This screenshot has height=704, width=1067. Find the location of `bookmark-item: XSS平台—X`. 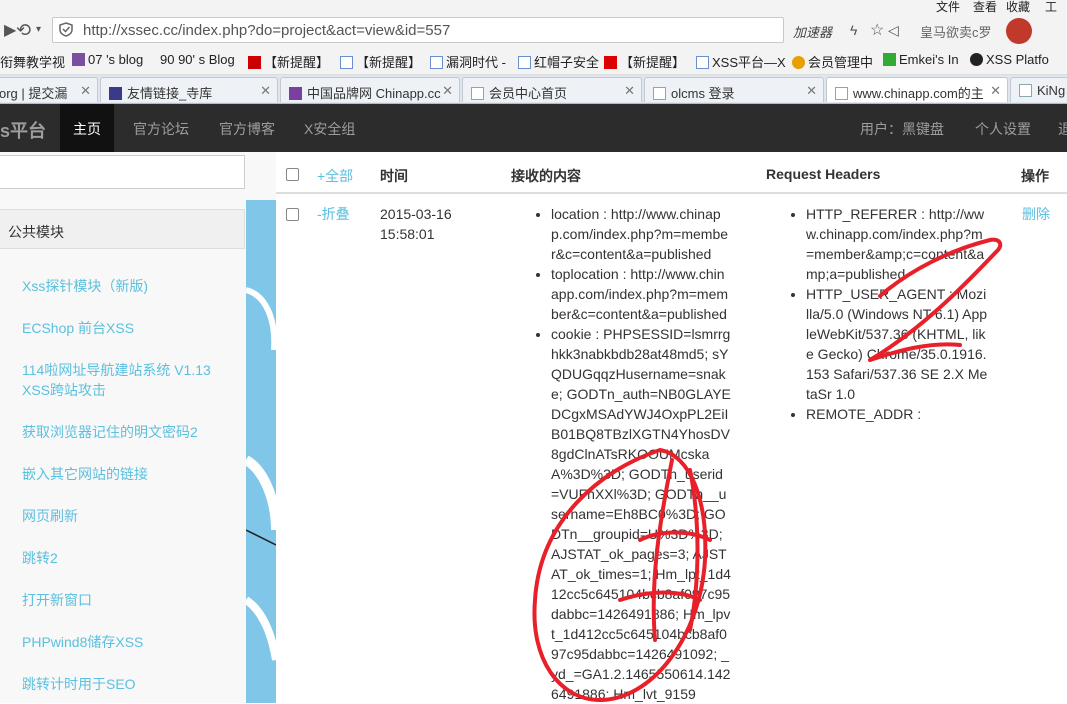

bookmark-item: XSS平台—X is located at coordinates (741, 61).